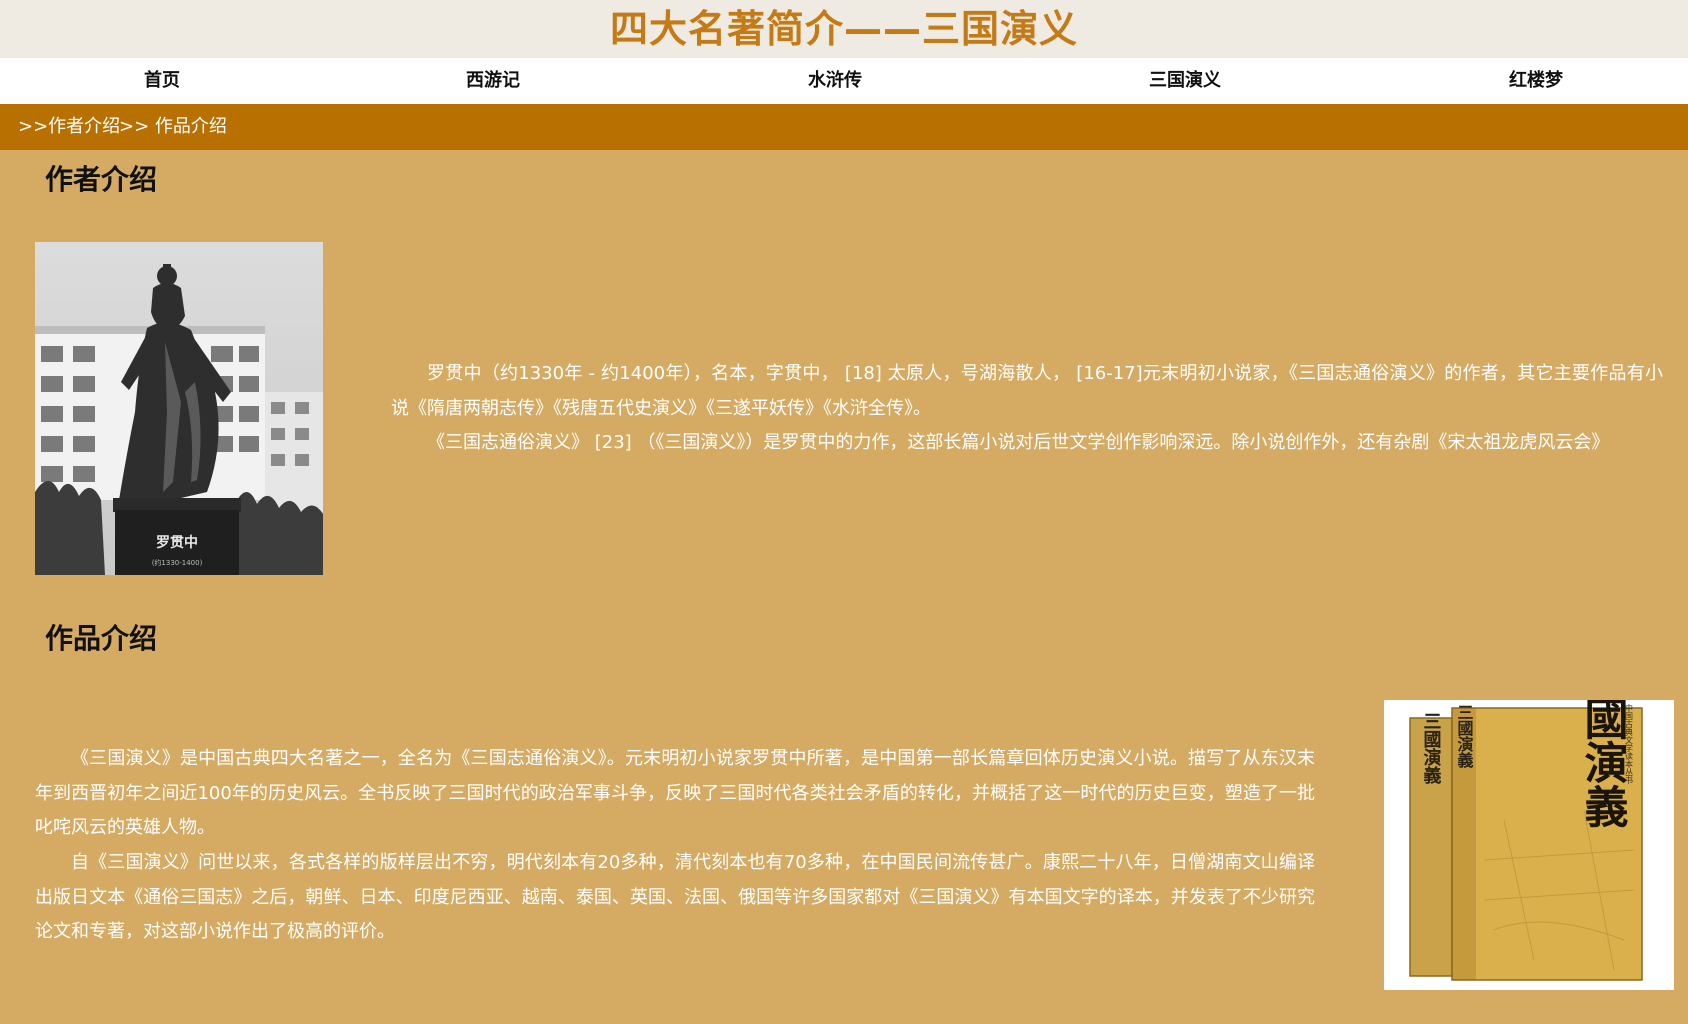 This screenshot has height=1024, width=1688. Describe the element at coordinates (1431, 748) in the screenshot. I see `book-spine-title: 三國演義` at that location.